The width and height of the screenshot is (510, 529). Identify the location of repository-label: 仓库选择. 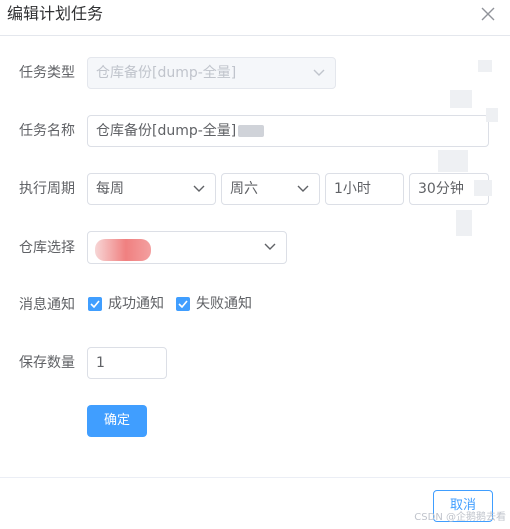
(47, 248).